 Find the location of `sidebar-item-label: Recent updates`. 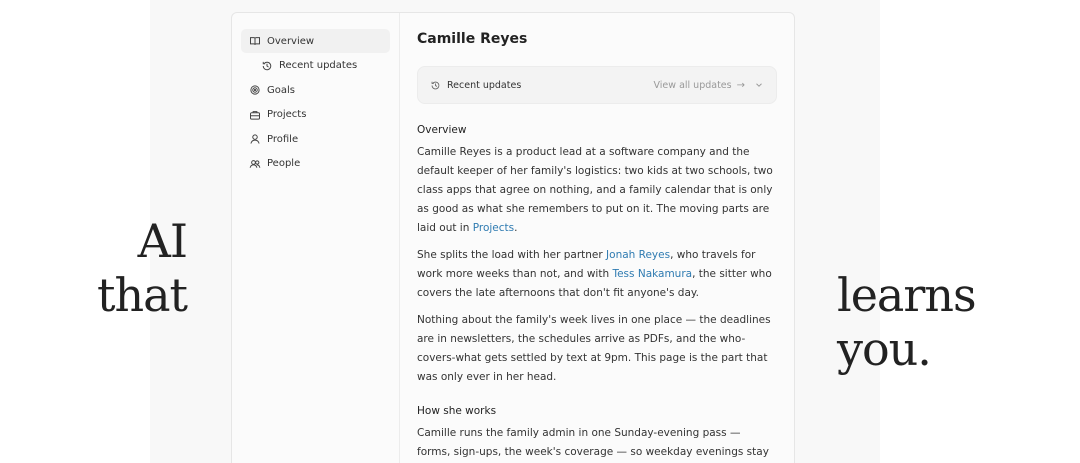

sidebar-item-label: Recent updates is located at coordinates (318, 65).